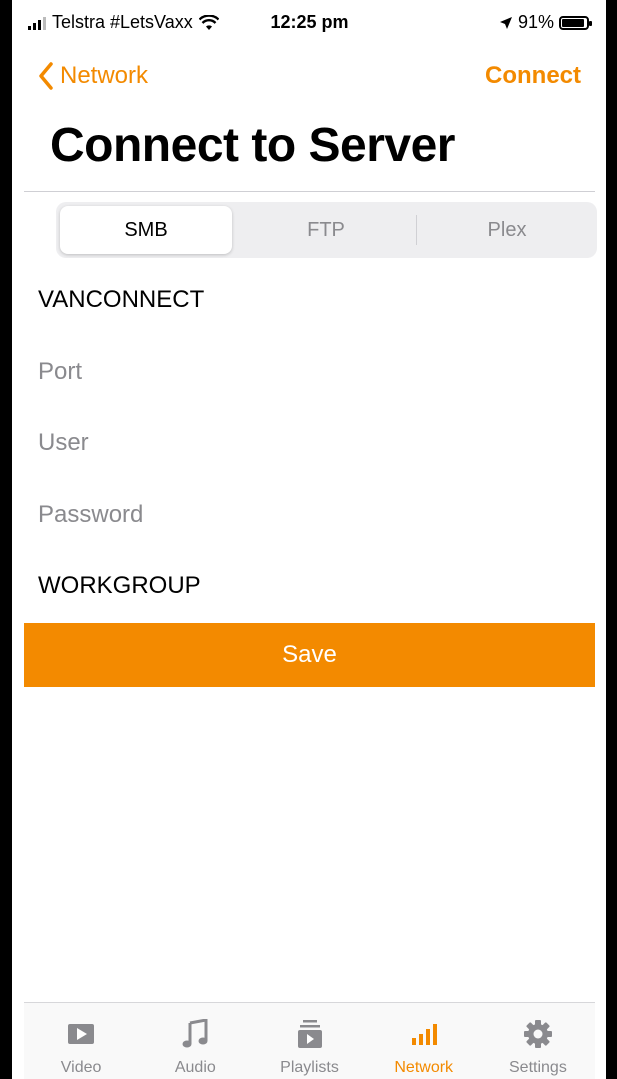  I want to click on location-arrow-icon, so click(505, 22).